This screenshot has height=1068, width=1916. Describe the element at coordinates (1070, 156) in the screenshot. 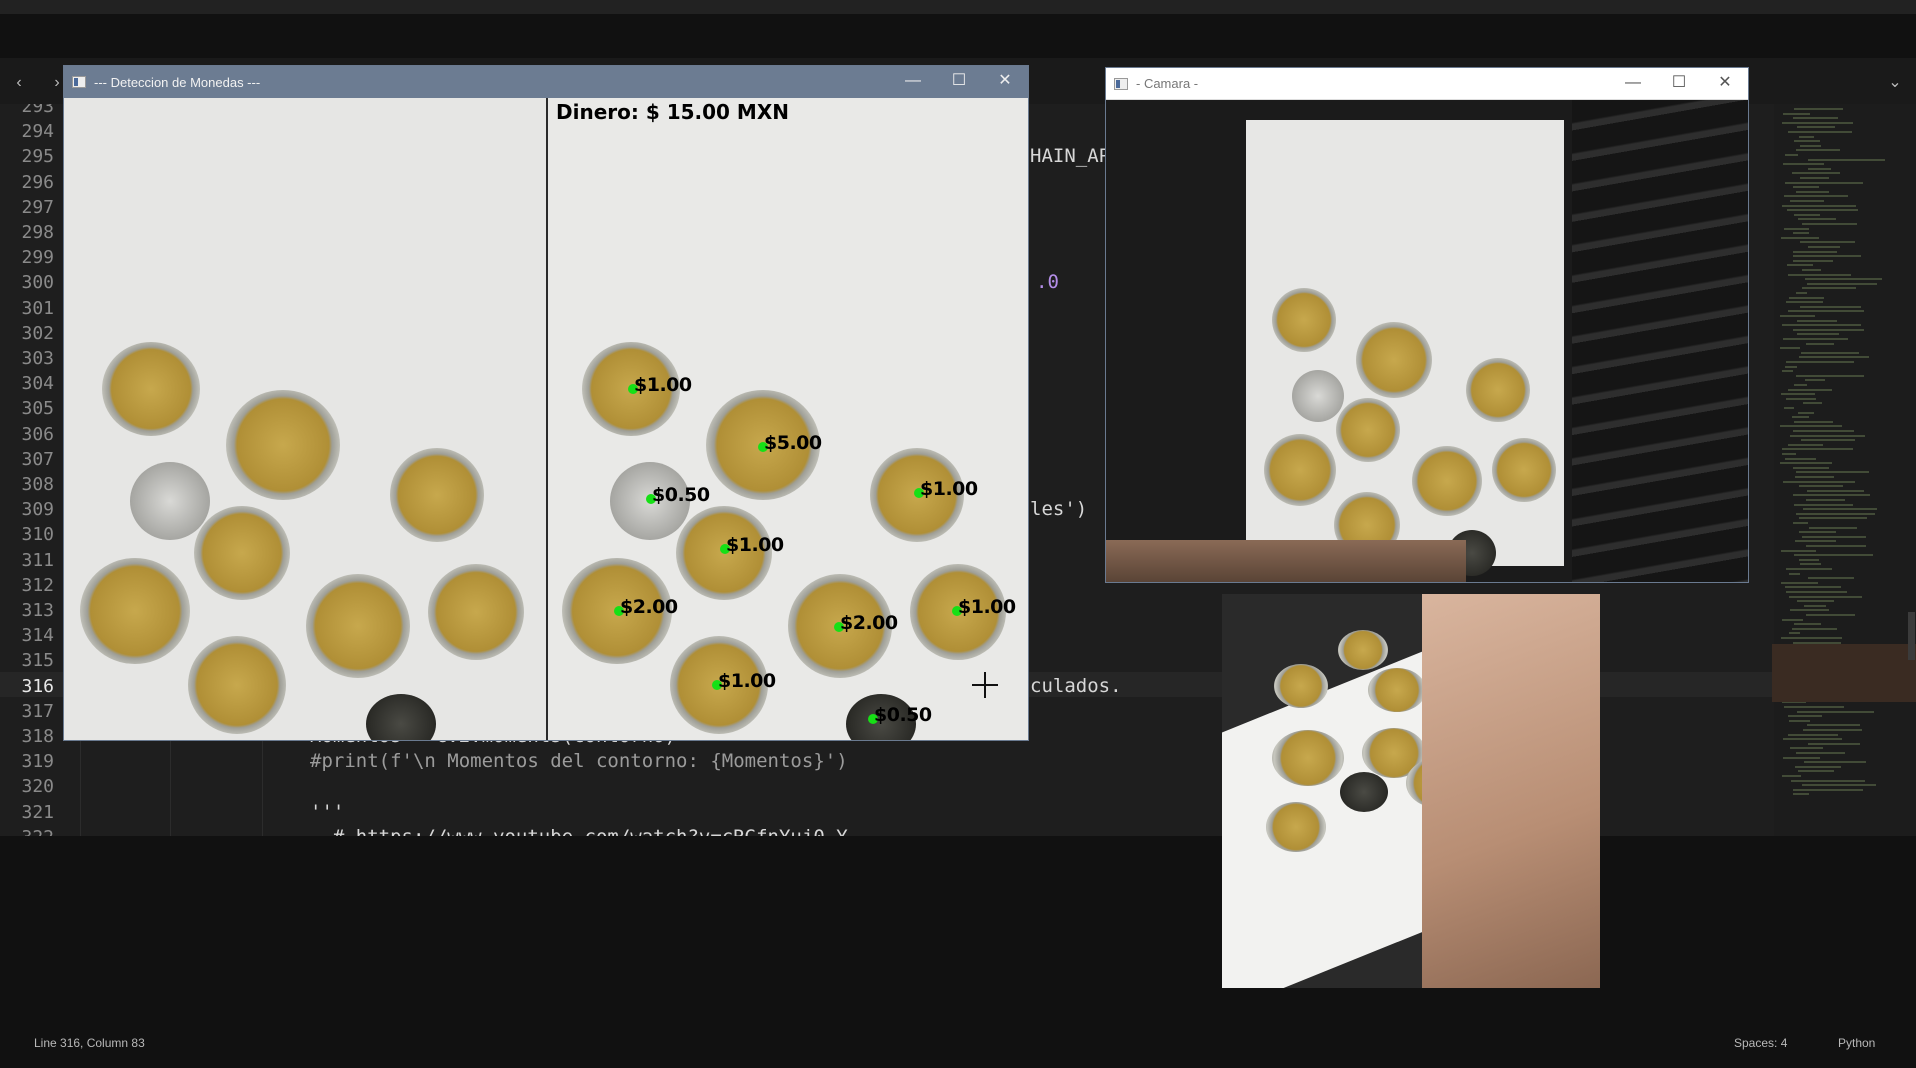

I see `code-line: HAIN_AP` at that location.